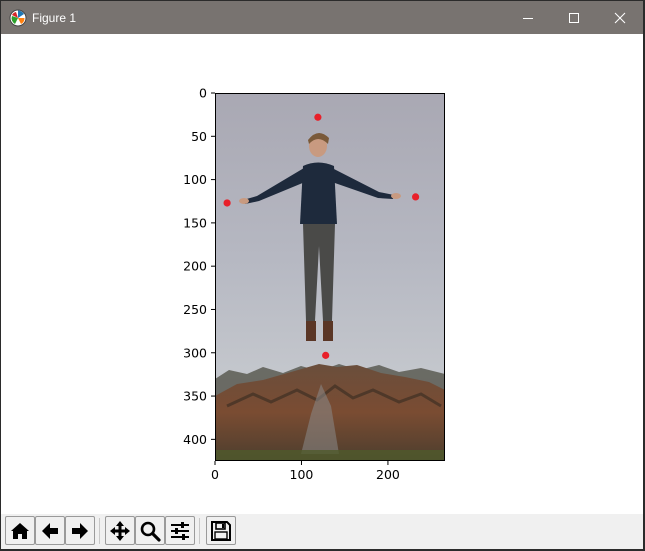  What do you see at coordinates (302, 474) in the screenshot?
I see `x-tick-label: 100` at bounding box center [302, 474].